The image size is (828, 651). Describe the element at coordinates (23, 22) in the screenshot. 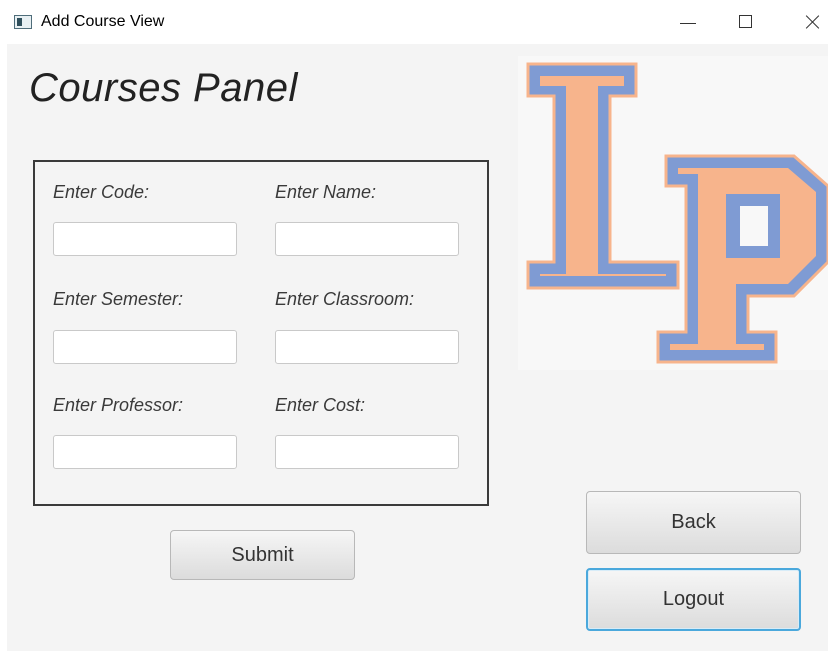

I see `app-window-icon` at that location.